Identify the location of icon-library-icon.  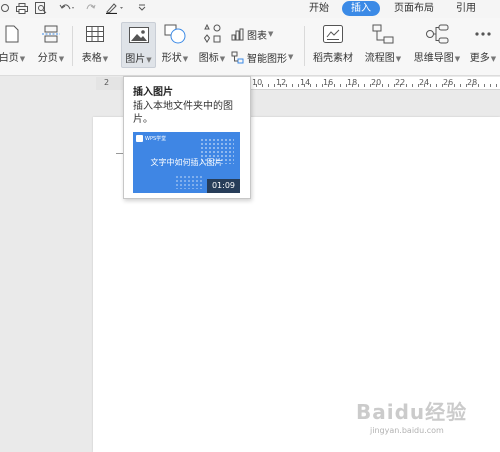
(212, 34).